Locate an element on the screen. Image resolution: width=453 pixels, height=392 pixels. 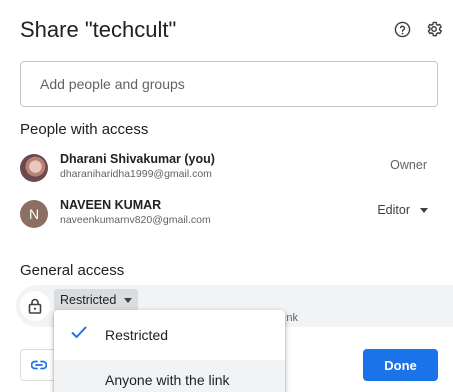
people-with-access-heading: People with access is located at coordinates (84, 129).